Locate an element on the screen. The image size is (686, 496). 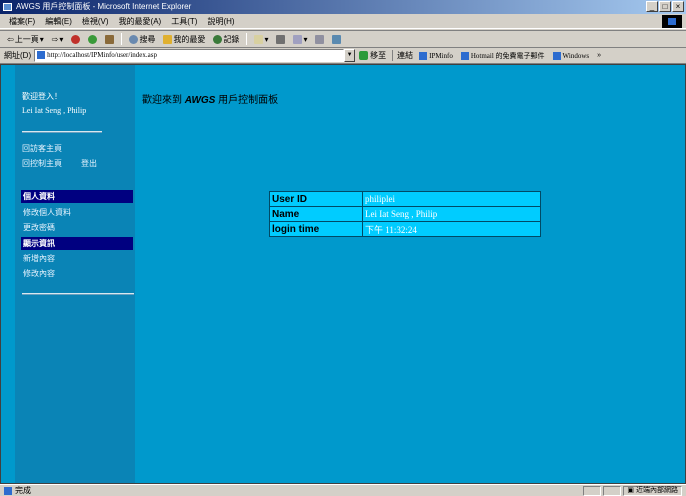
refresh-button is located at coordinates (92, 39).